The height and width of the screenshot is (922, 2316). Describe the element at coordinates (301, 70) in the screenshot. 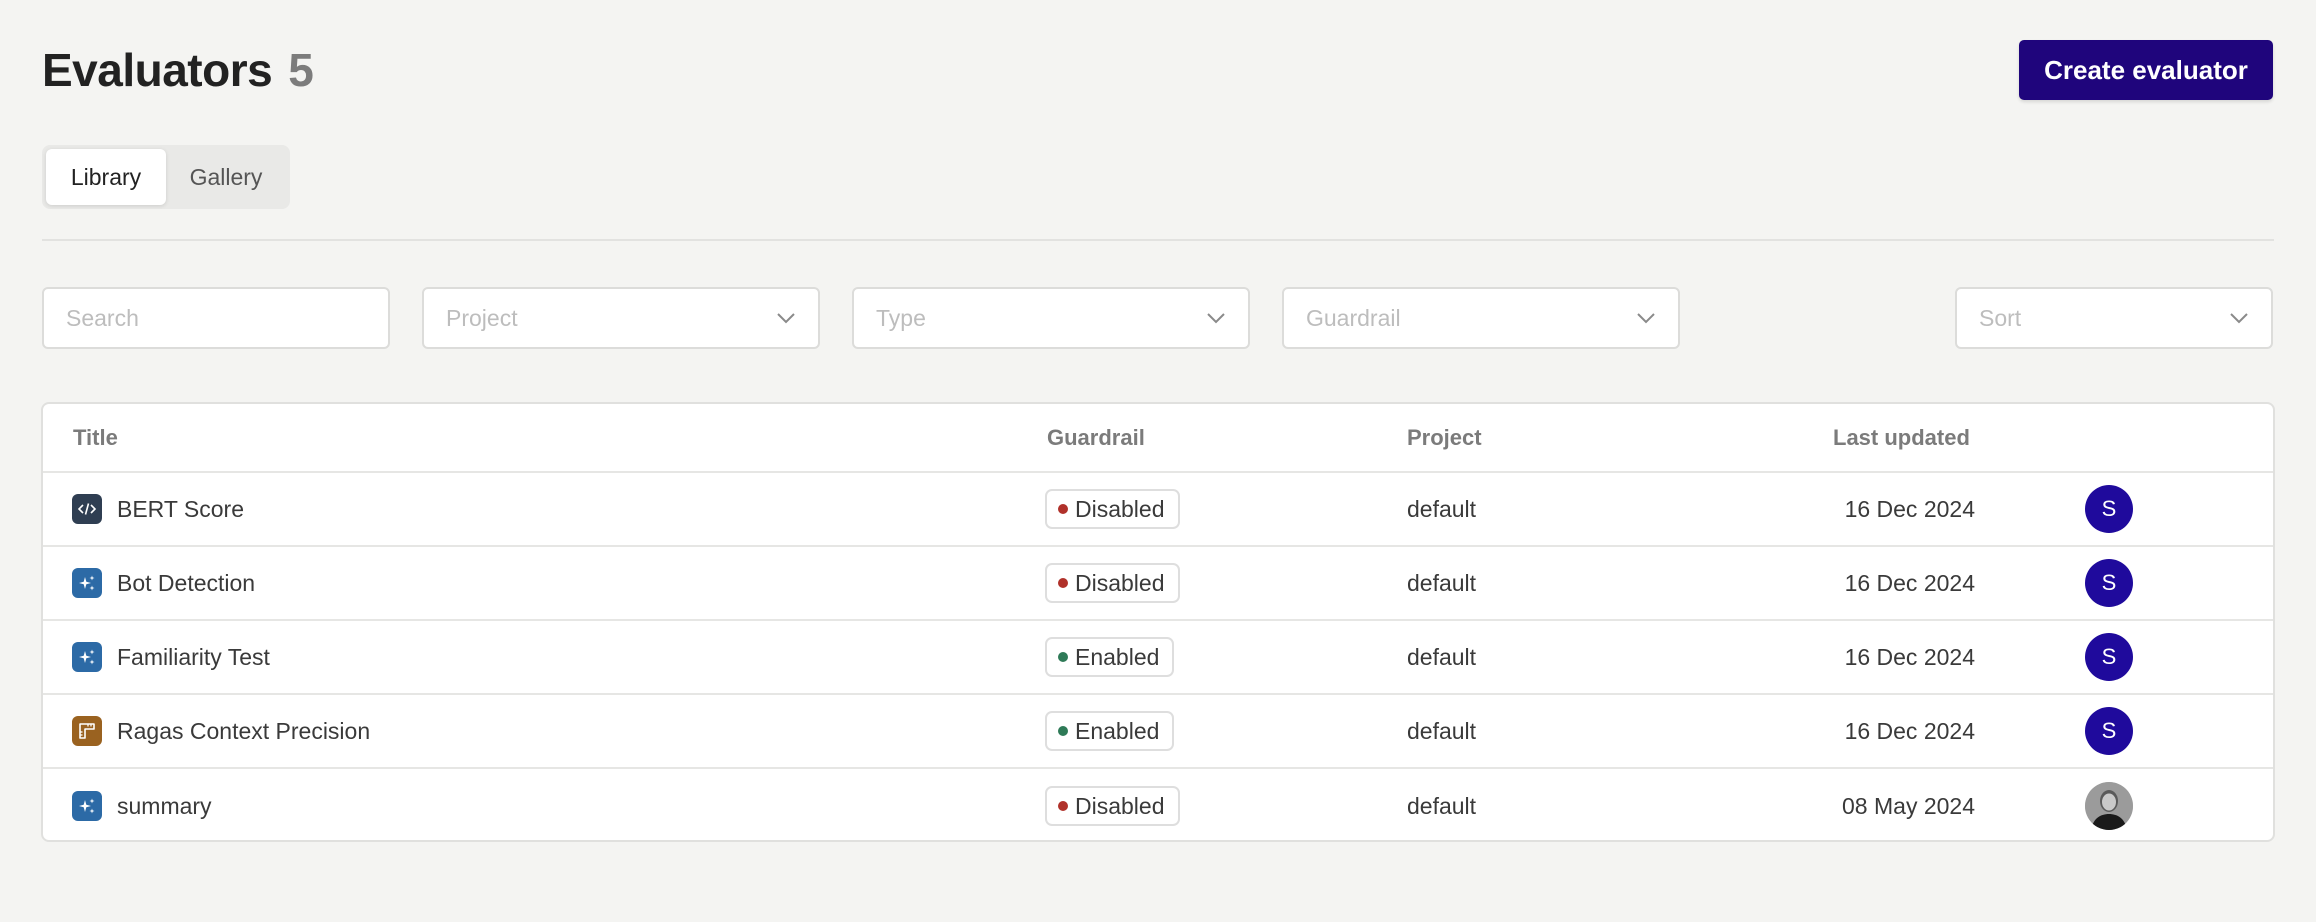

I see `evaluator-count: 5` at that location.